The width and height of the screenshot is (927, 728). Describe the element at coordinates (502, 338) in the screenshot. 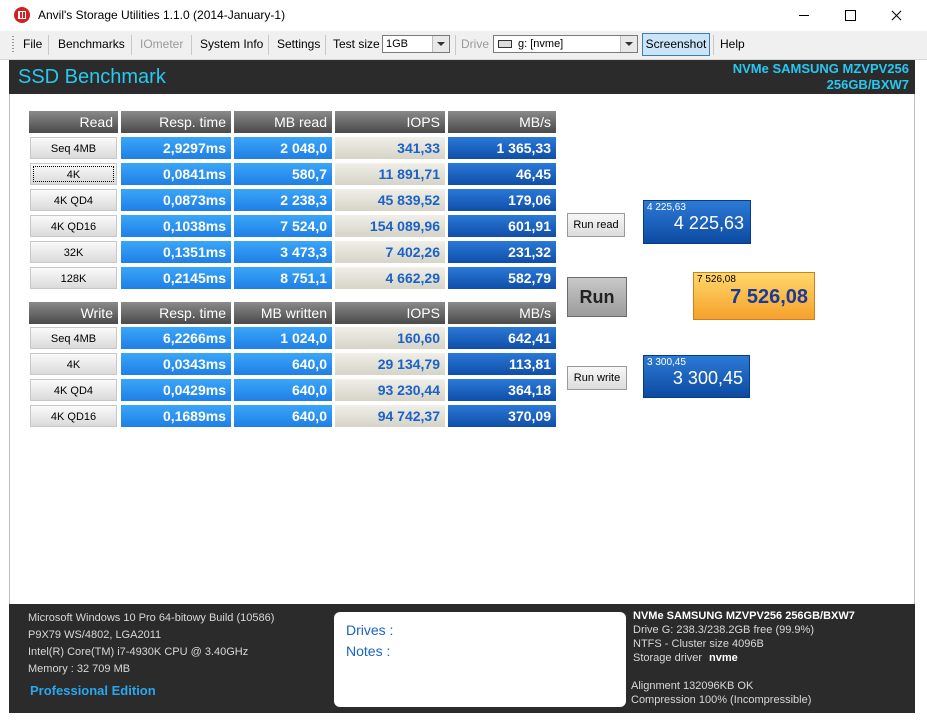

I see `write-mbs: 642,41` at that location.